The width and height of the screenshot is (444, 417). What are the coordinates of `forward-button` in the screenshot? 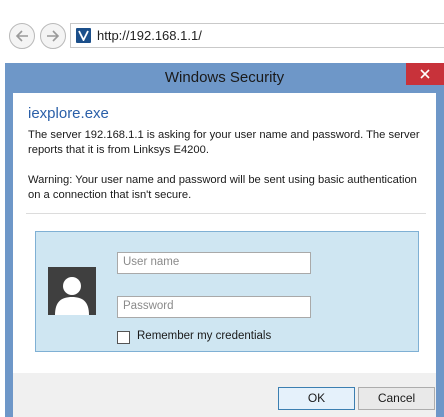 It's located at (53, 36).